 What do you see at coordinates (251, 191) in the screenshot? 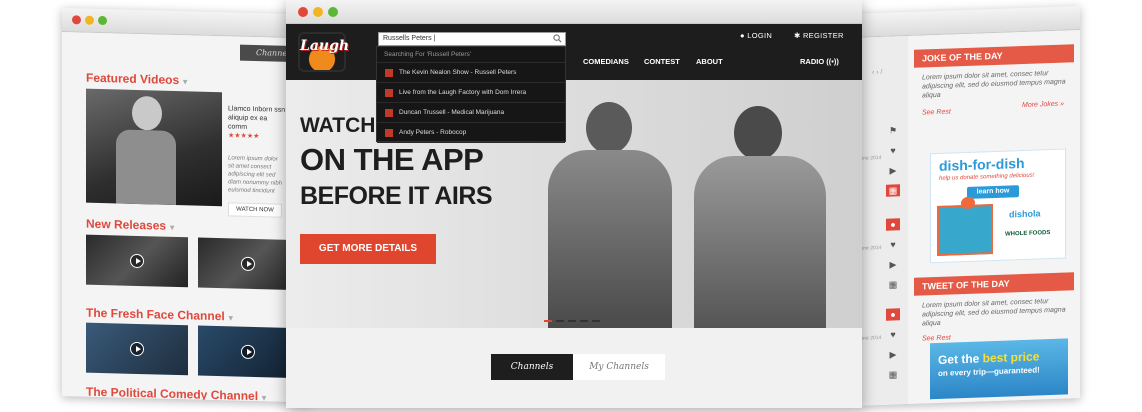
I see `desc-line: euismod tincidunt` at bounding box center [251, 191].